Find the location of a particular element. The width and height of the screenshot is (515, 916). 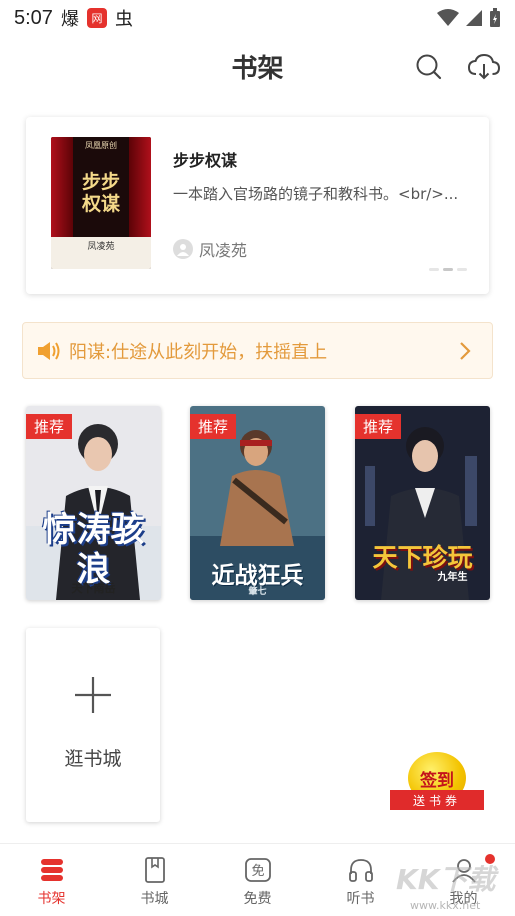

bookshelf-item: 惊涛骇浪 天下南岳 推荐 is located at coordinates (93, 503).